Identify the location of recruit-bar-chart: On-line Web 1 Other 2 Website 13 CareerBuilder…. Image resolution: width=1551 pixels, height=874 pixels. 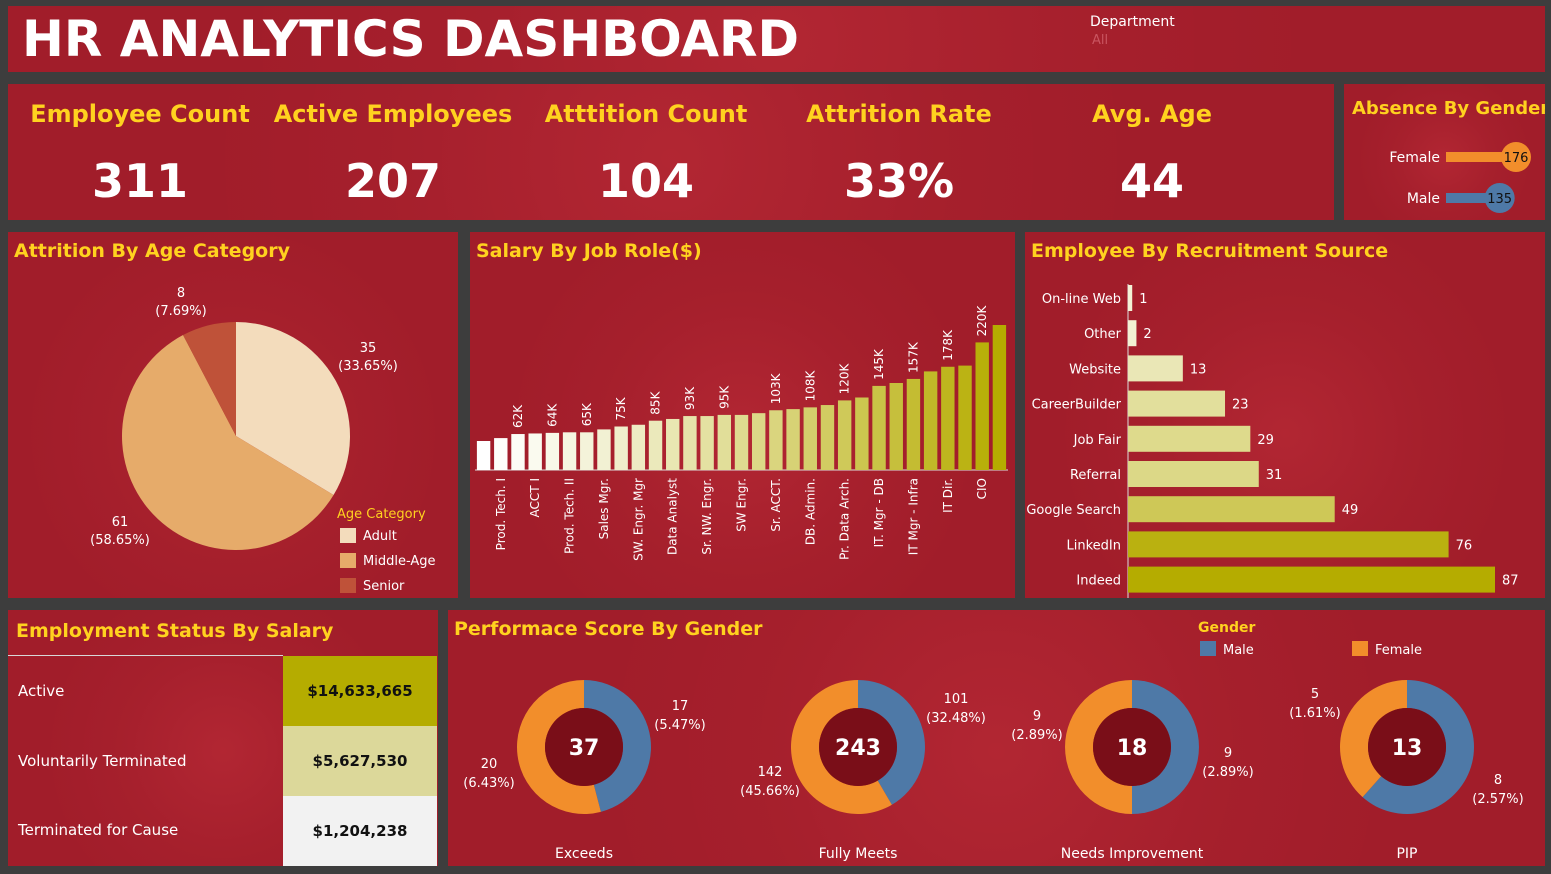
(1272, 441).